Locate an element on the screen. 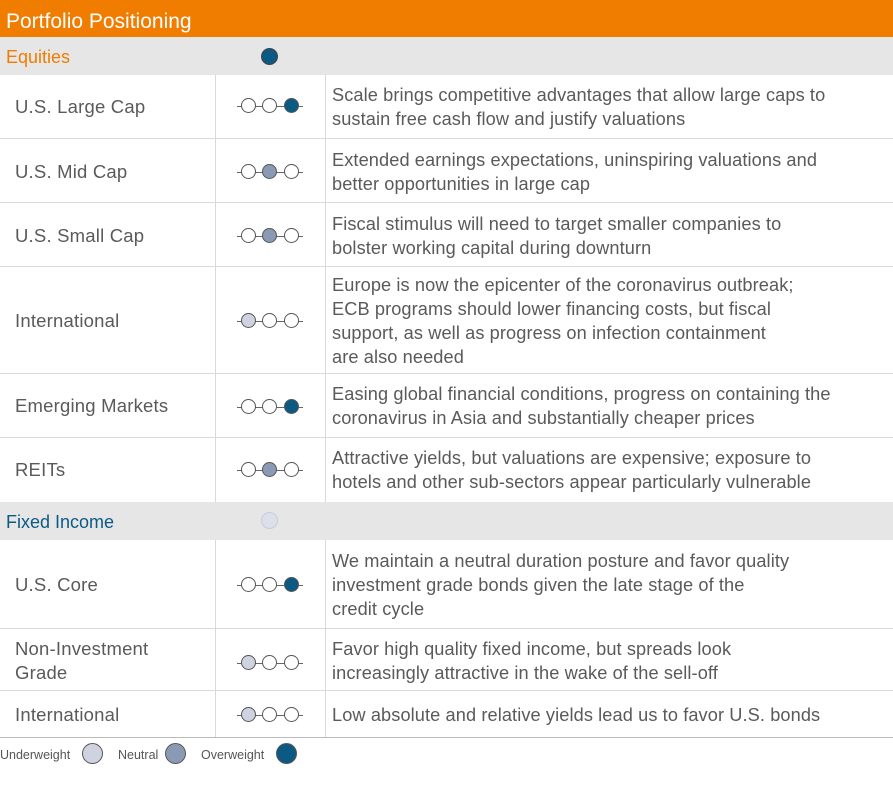  underweight-icon is located at coordinates (92, 753).